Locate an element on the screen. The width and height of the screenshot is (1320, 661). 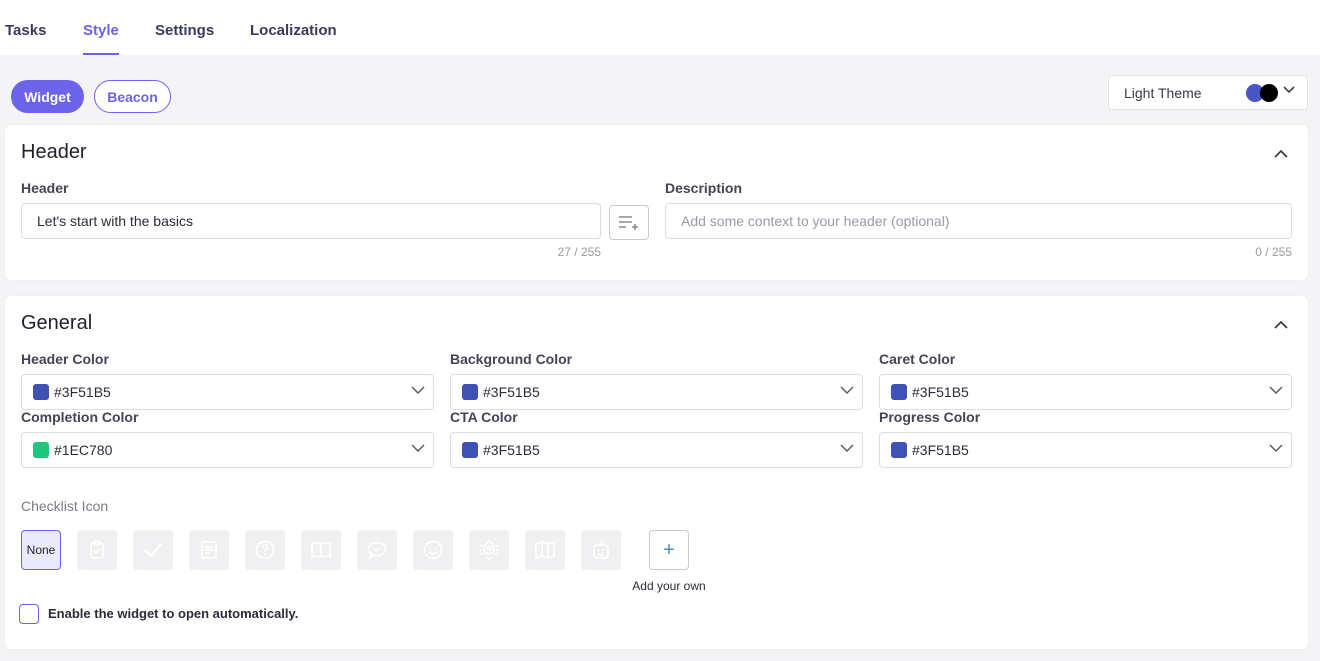
theme-select: Light Theme is located at coordinates (1208, 92).